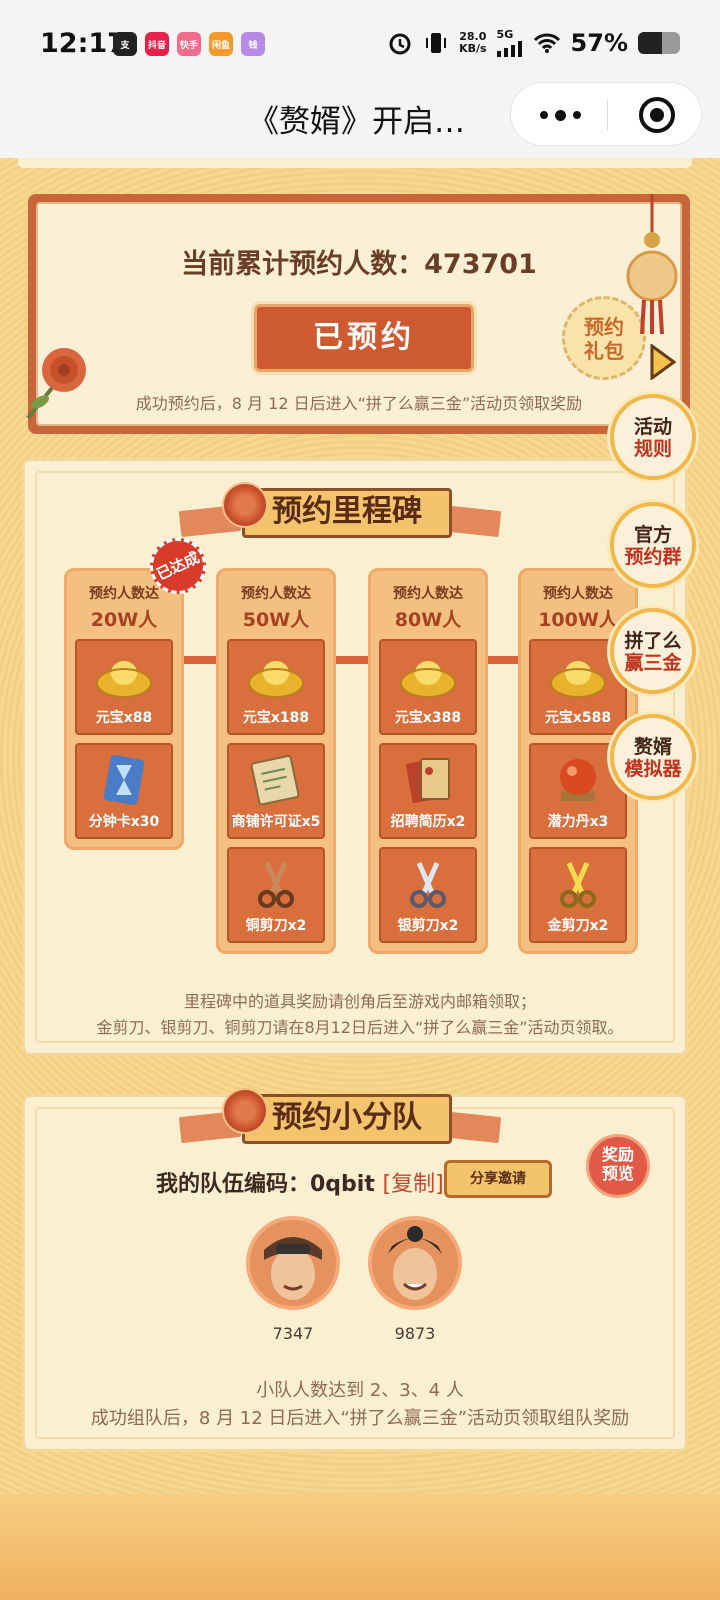 Image resolution: width=720 pixels, height=1600 pixels. What do you see at coordinates (509, 49) in the screenshot?
I see `signal-icon` at bounding box center [509, 49].